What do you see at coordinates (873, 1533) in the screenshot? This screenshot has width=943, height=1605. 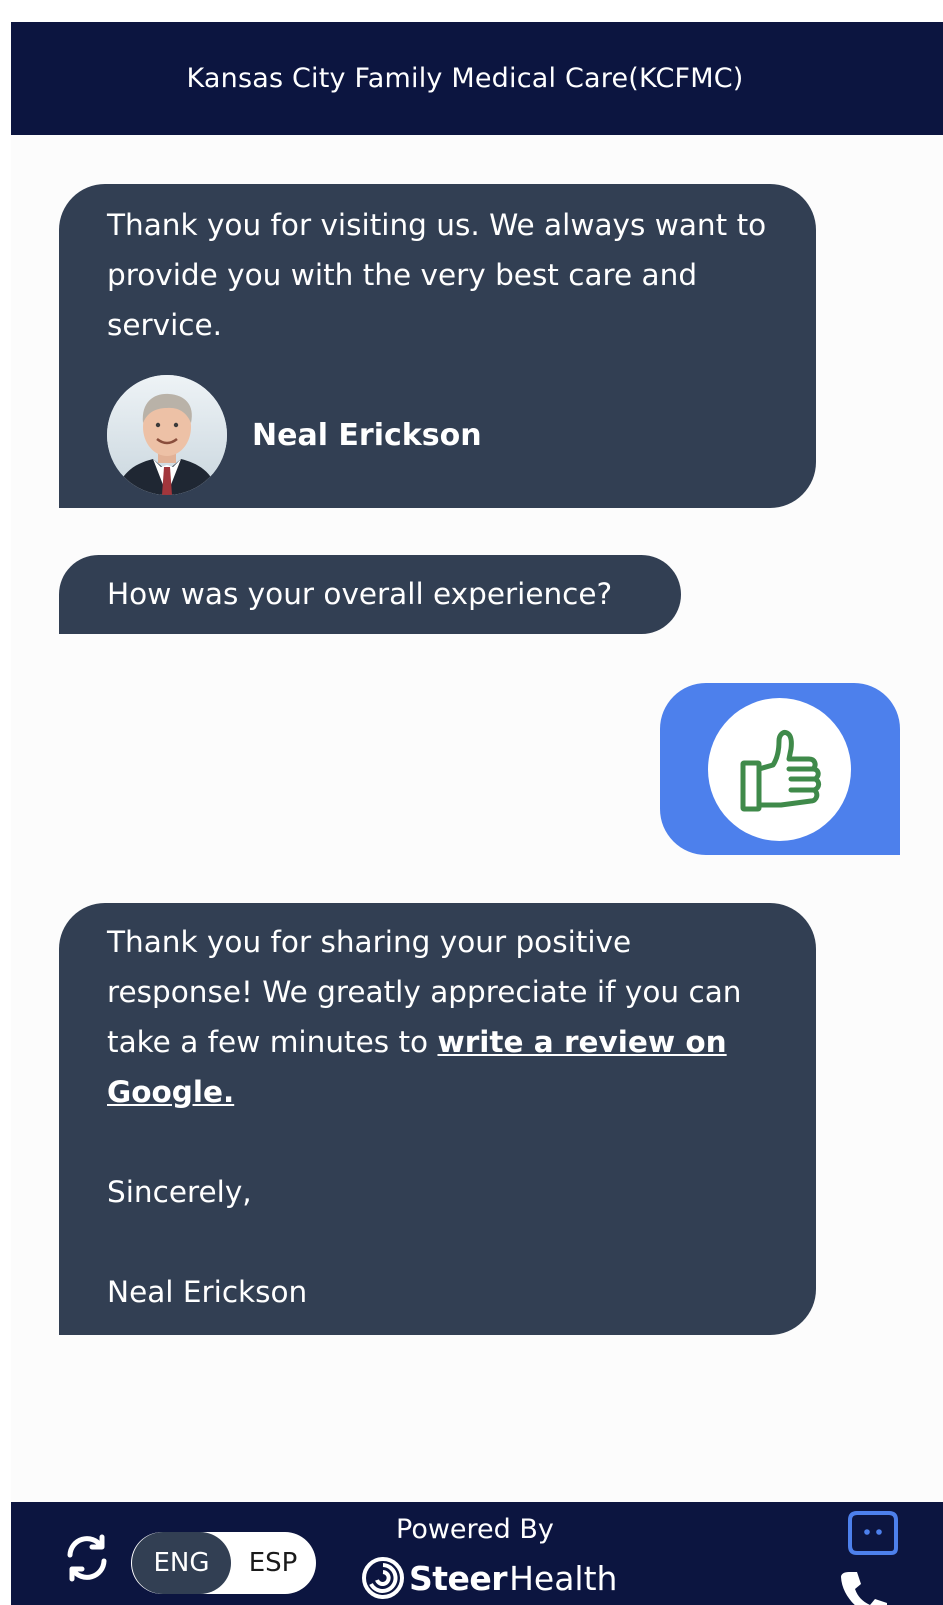 I see `chat-icon` at bounding box center [873, 1533].